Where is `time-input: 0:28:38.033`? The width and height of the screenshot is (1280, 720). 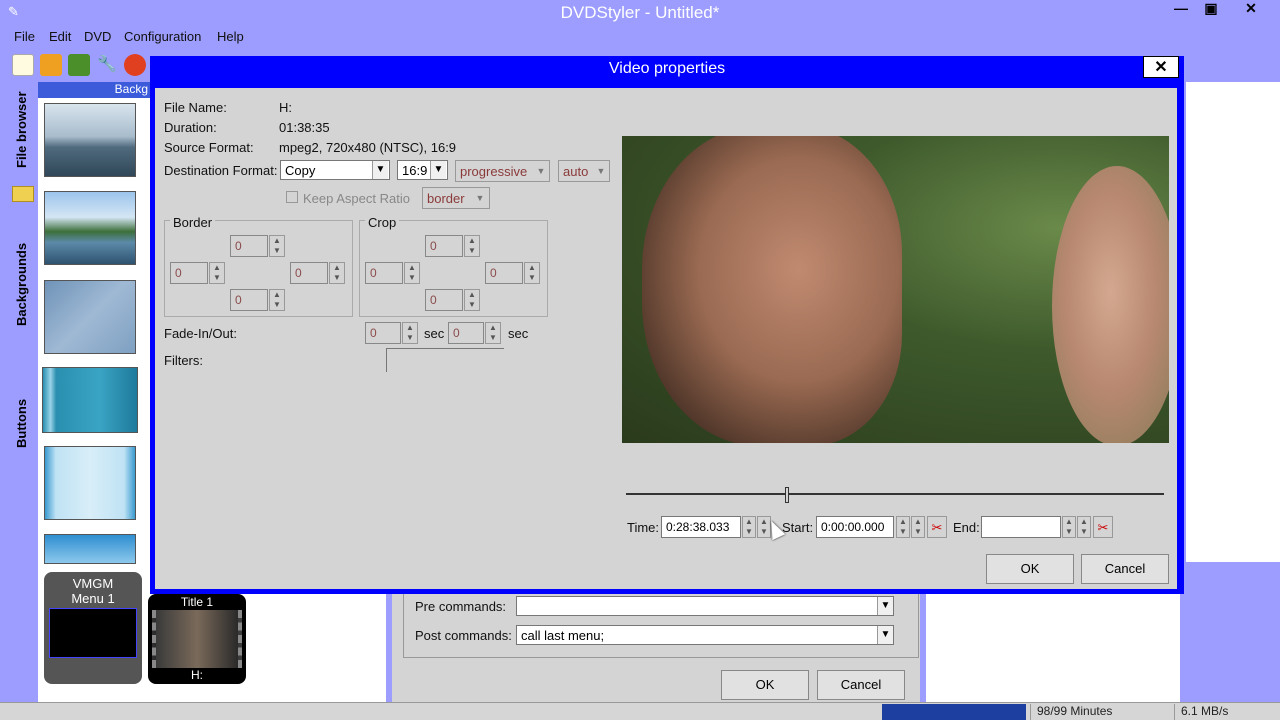 time-input: 0:28:38.033 is located at coordinates (701, 527).